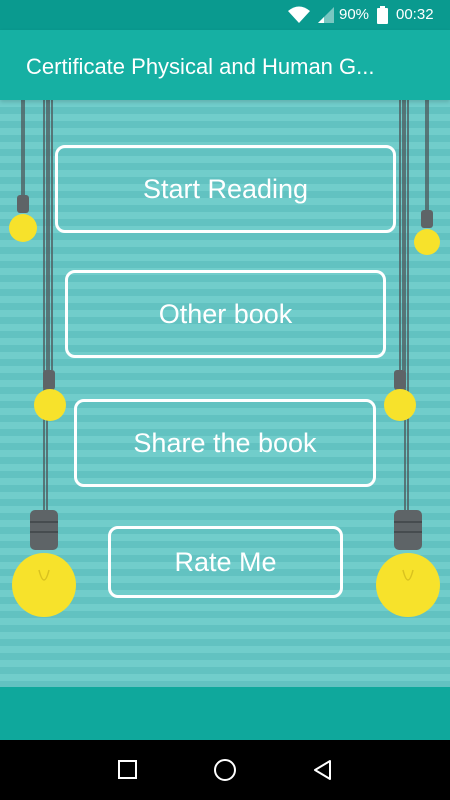 The width and height of the screenshot is (450, 800). I want to click on rate-me-label: Rate Me, so click(225, 561).